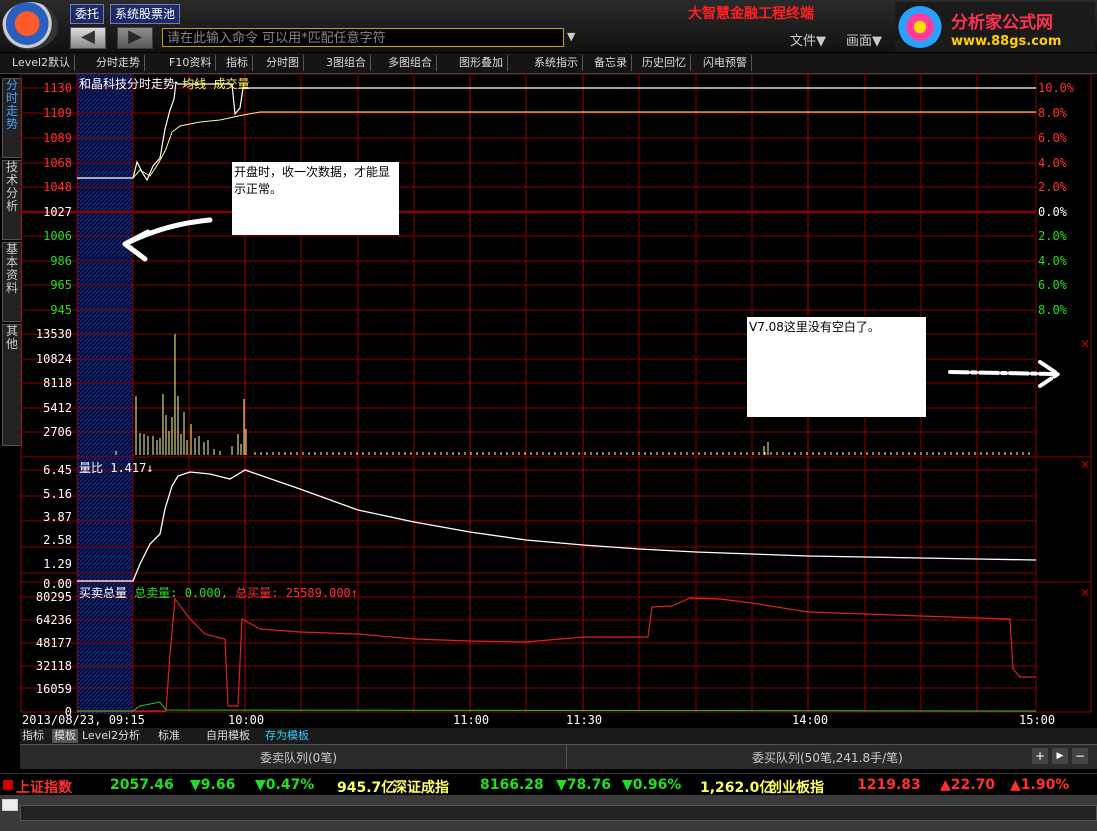 Image resolution: width=1097 pixels, height=831 pixels. I want to click on play-icon: ▶, so click(1060, 756).